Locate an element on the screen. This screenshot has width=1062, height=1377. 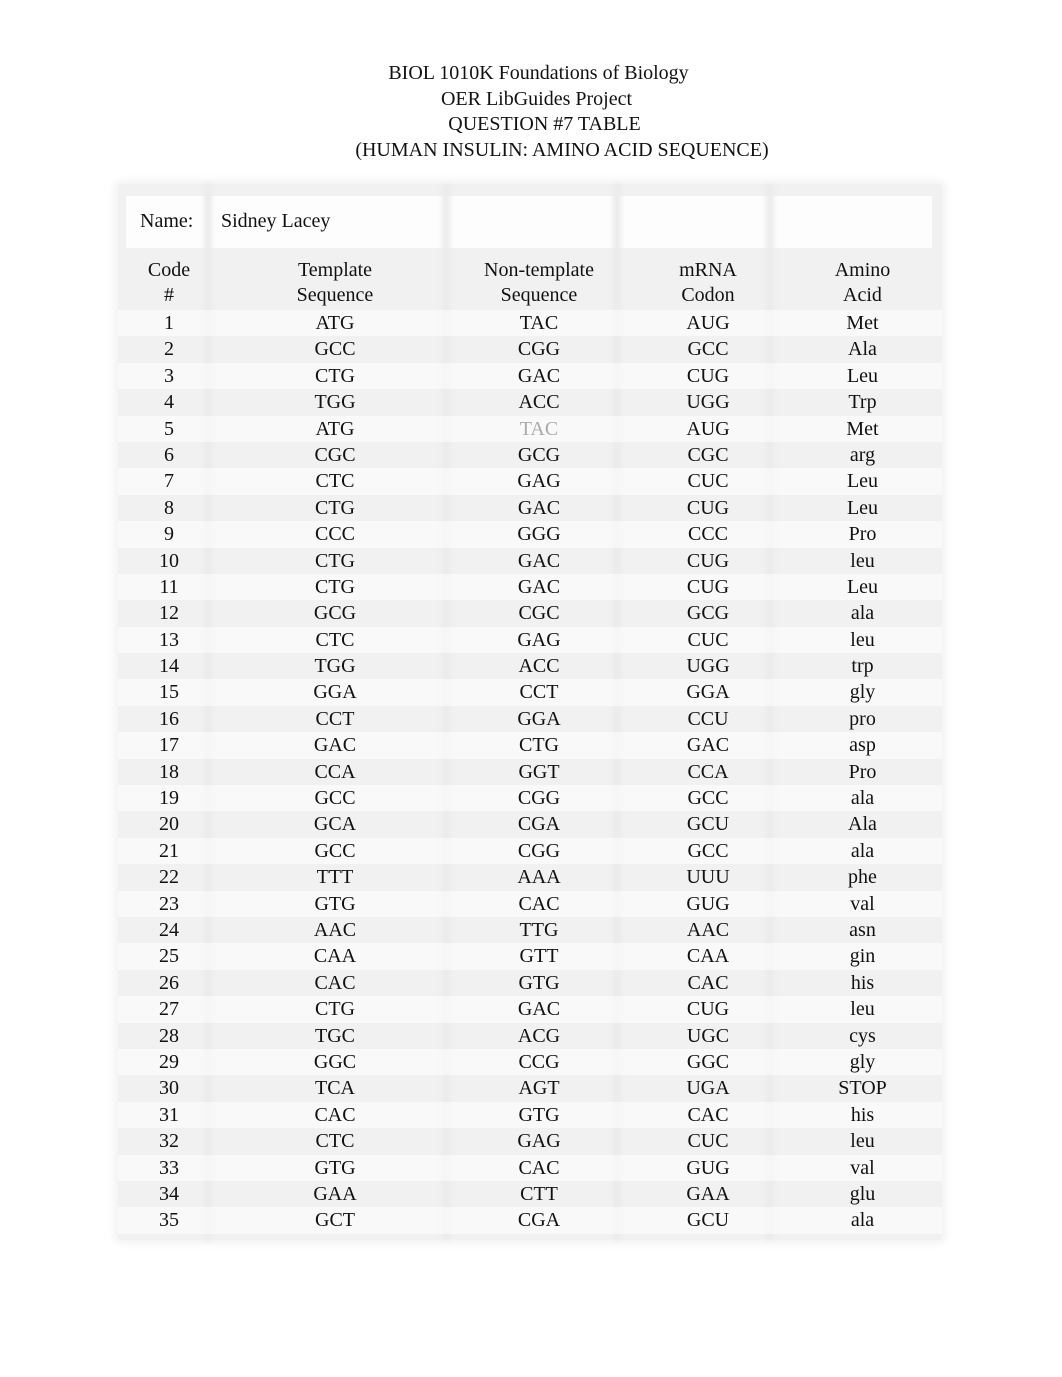
cell-nontemplate: ACG is located at coordinates (539, 1035).